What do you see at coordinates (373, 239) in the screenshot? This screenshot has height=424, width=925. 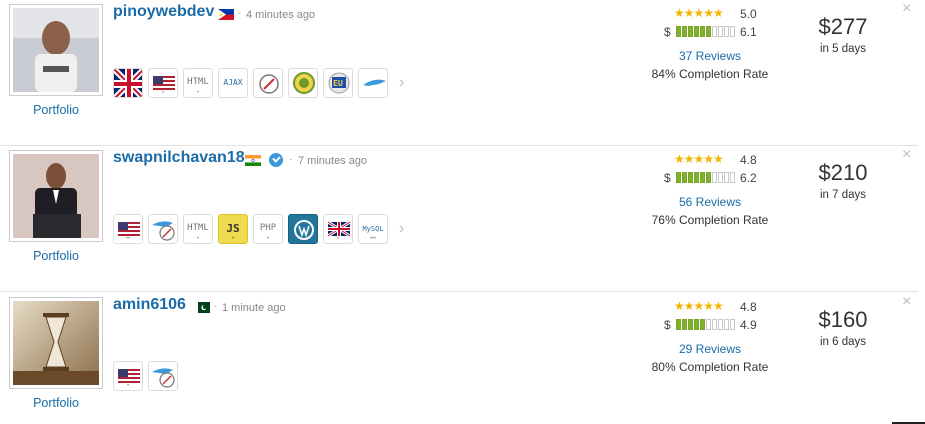 I see `level-dots: •••` at bounding box center [373, 239].